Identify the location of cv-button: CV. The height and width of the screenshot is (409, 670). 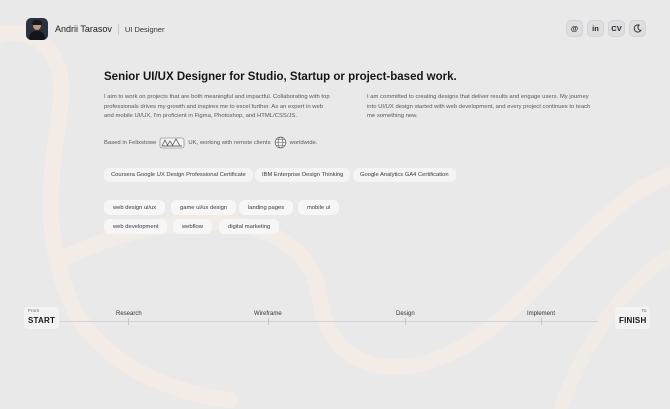
(616, 28).